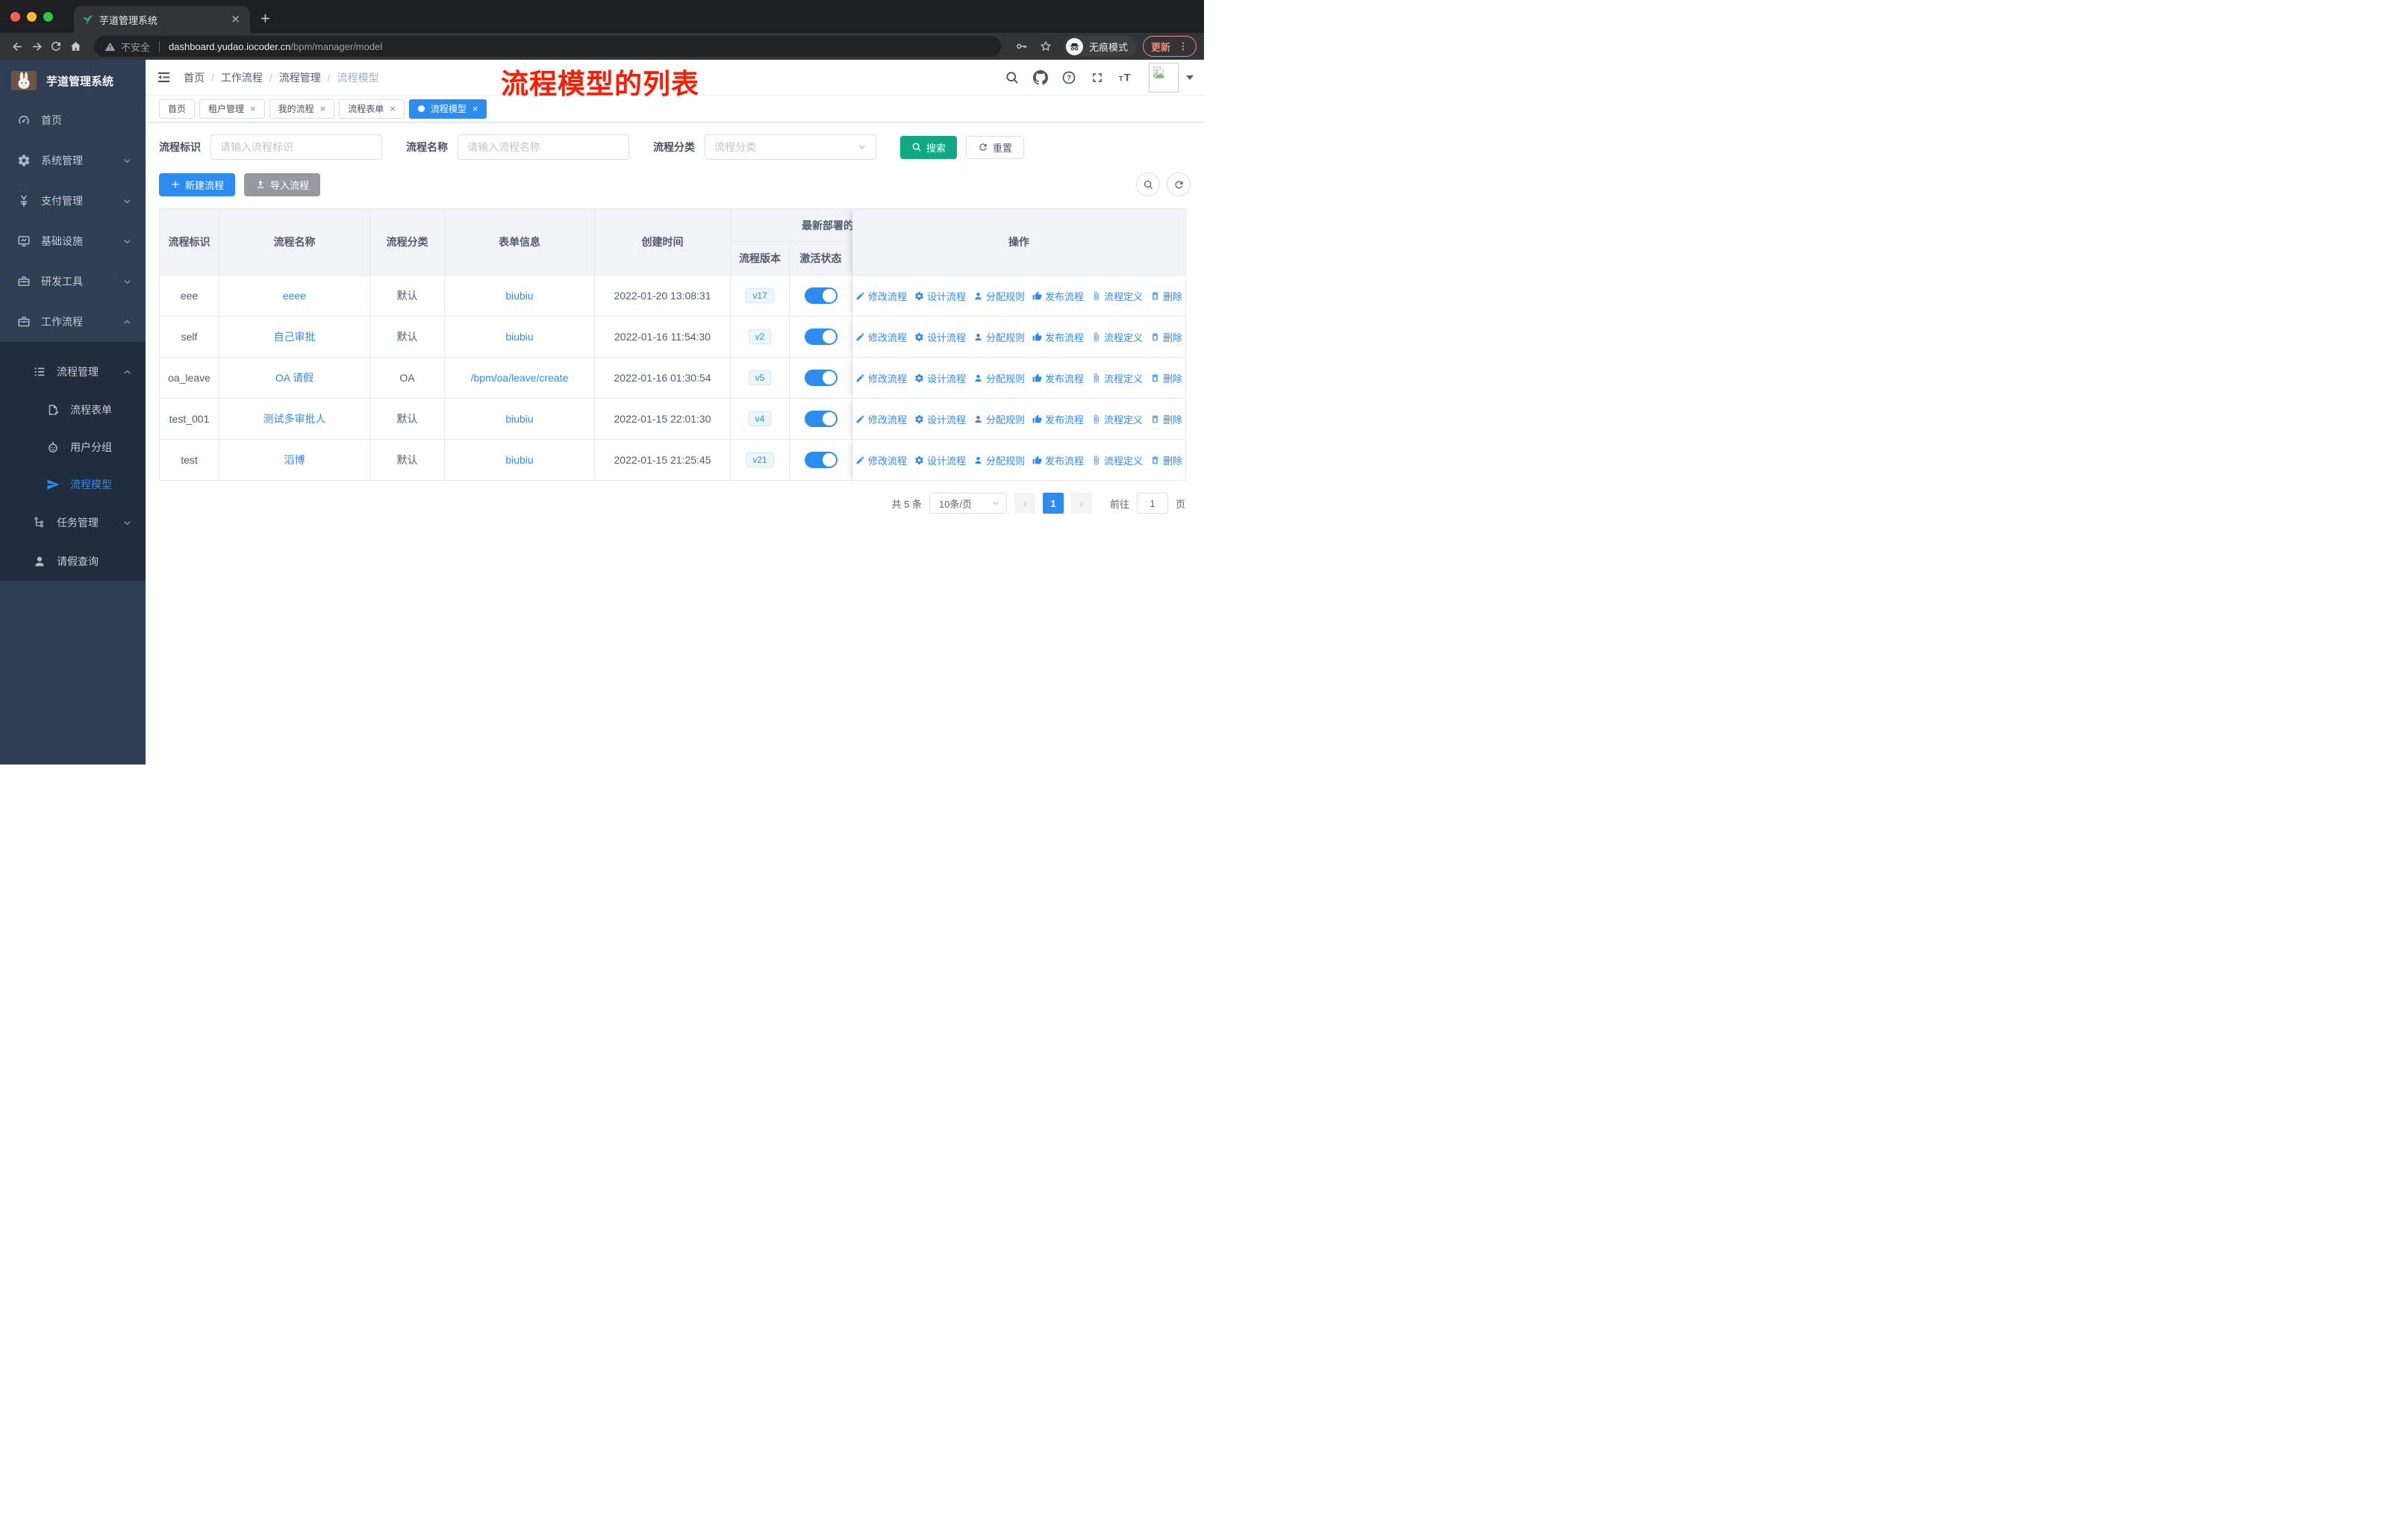  I want to click on prev-page-button: ‹, so click(1024, 504).